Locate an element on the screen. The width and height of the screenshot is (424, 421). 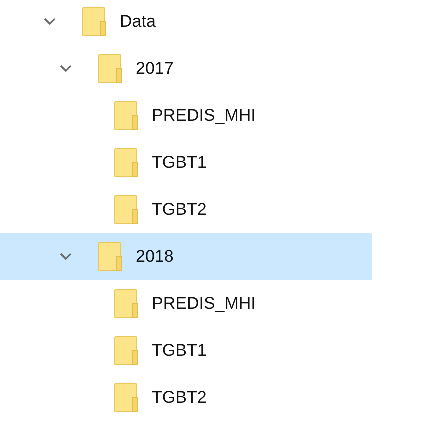
folder-name: 2017 is located at coordinates (155, 69).